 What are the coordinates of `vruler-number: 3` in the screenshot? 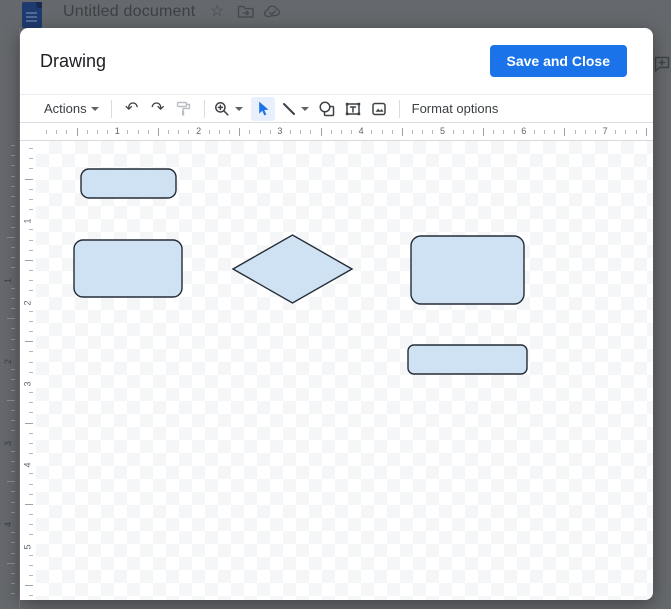 It's located at (27, 384).